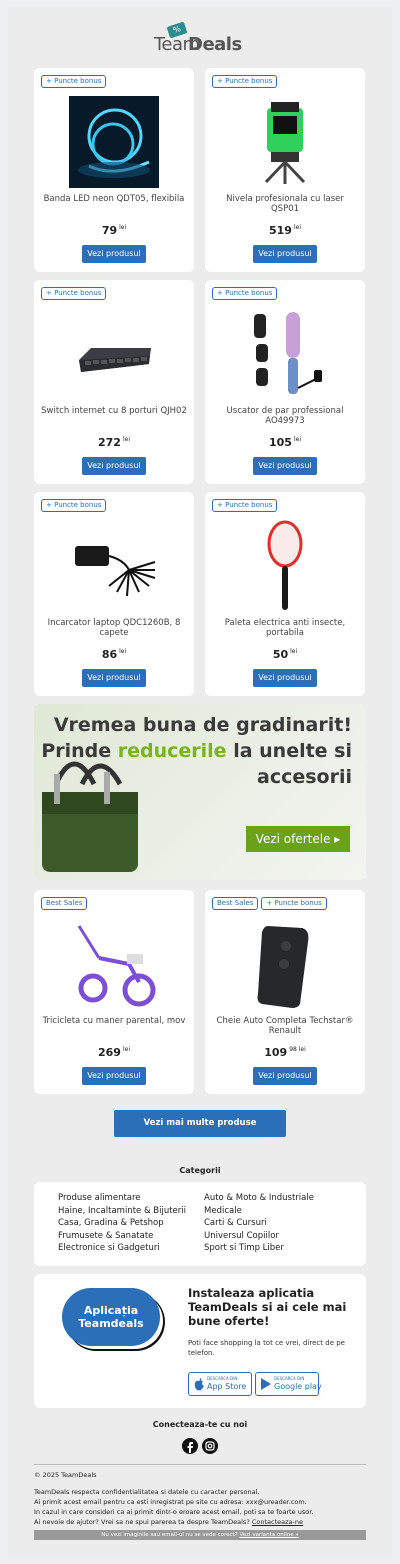 This screenshot has height=1564, width=400. Describe the element at coordinates (64, 903) in the screenshot. I see `best-sales-badge: Best Sales` at that location.